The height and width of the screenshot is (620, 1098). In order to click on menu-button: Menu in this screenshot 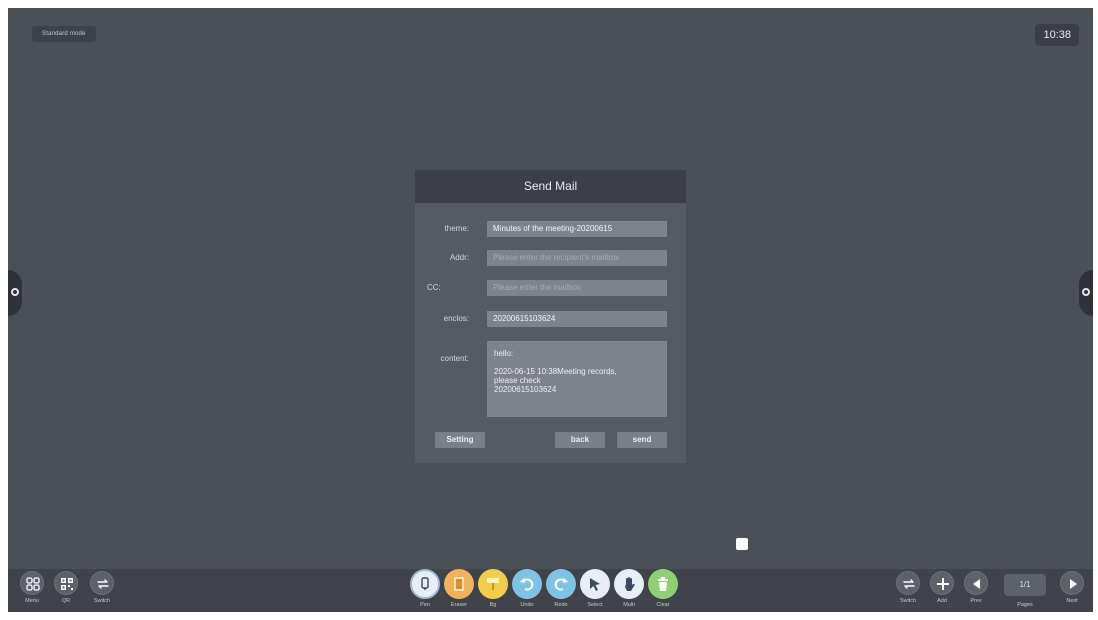, I will do `click(32, 588)`.